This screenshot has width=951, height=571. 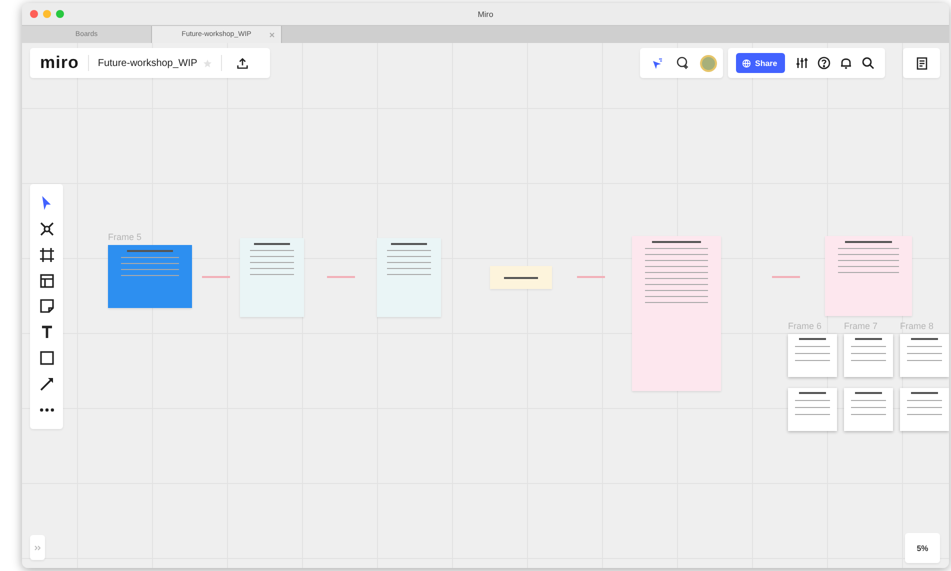 What do you see at coordinates (34, 14) in the screenshot?
I see `close-button` at bounding box center [34, 14].